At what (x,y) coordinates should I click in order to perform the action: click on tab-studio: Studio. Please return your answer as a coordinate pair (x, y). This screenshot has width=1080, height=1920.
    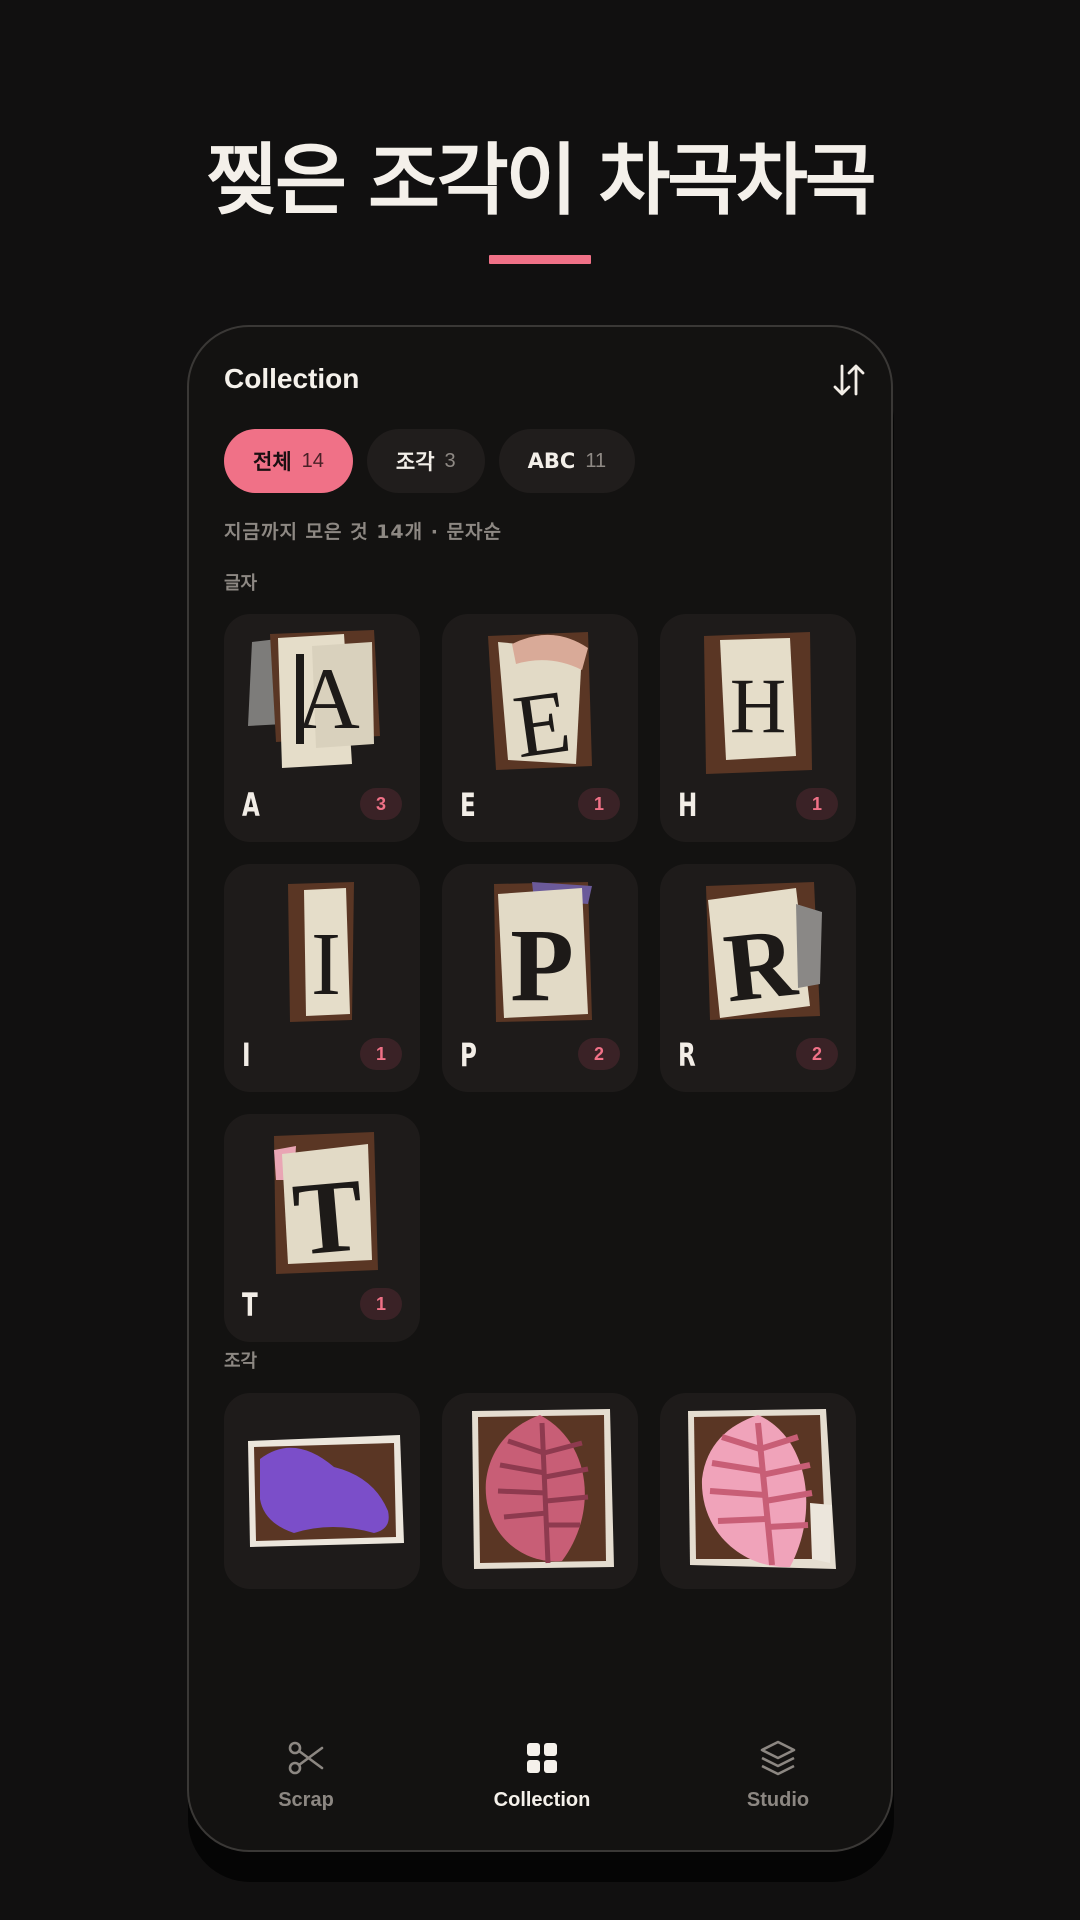
    Looking at the image, I should click on (778, 1774).